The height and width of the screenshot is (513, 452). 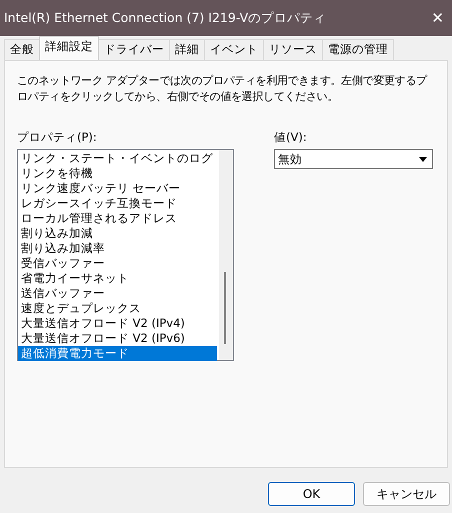 What do you see at coordinates (353, 159) in the screenshot?
I see `value-dropdown: 無効` at bounding box center [353, 159].